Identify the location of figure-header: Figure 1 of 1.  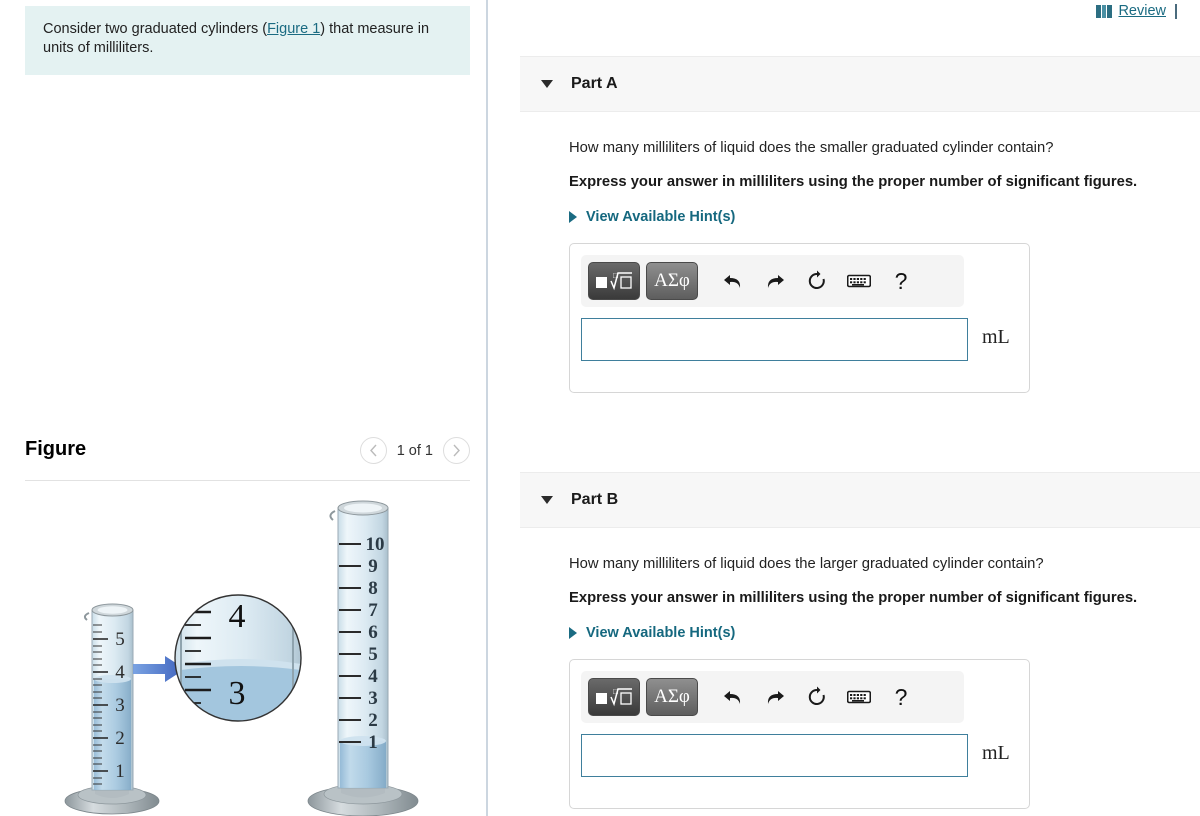
(247, 456).